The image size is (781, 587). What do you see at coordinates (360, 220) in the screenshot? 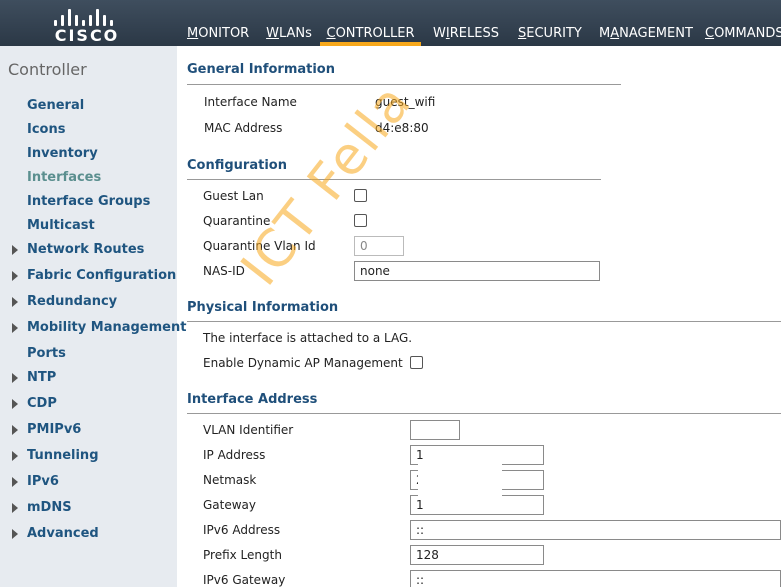
I see `quarantine-checkbox` at bounding box center [360, 220].